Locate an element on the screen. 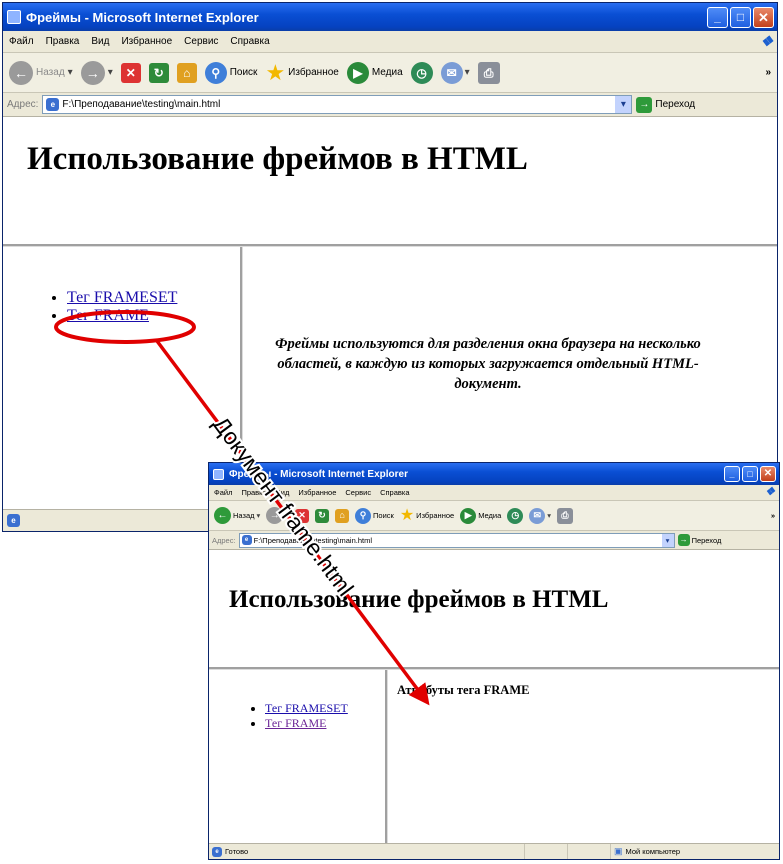 Image resolution: width=783 pixels, height=864 pixels. forward-arrow-icon: → is located at coordinates (92, 72).